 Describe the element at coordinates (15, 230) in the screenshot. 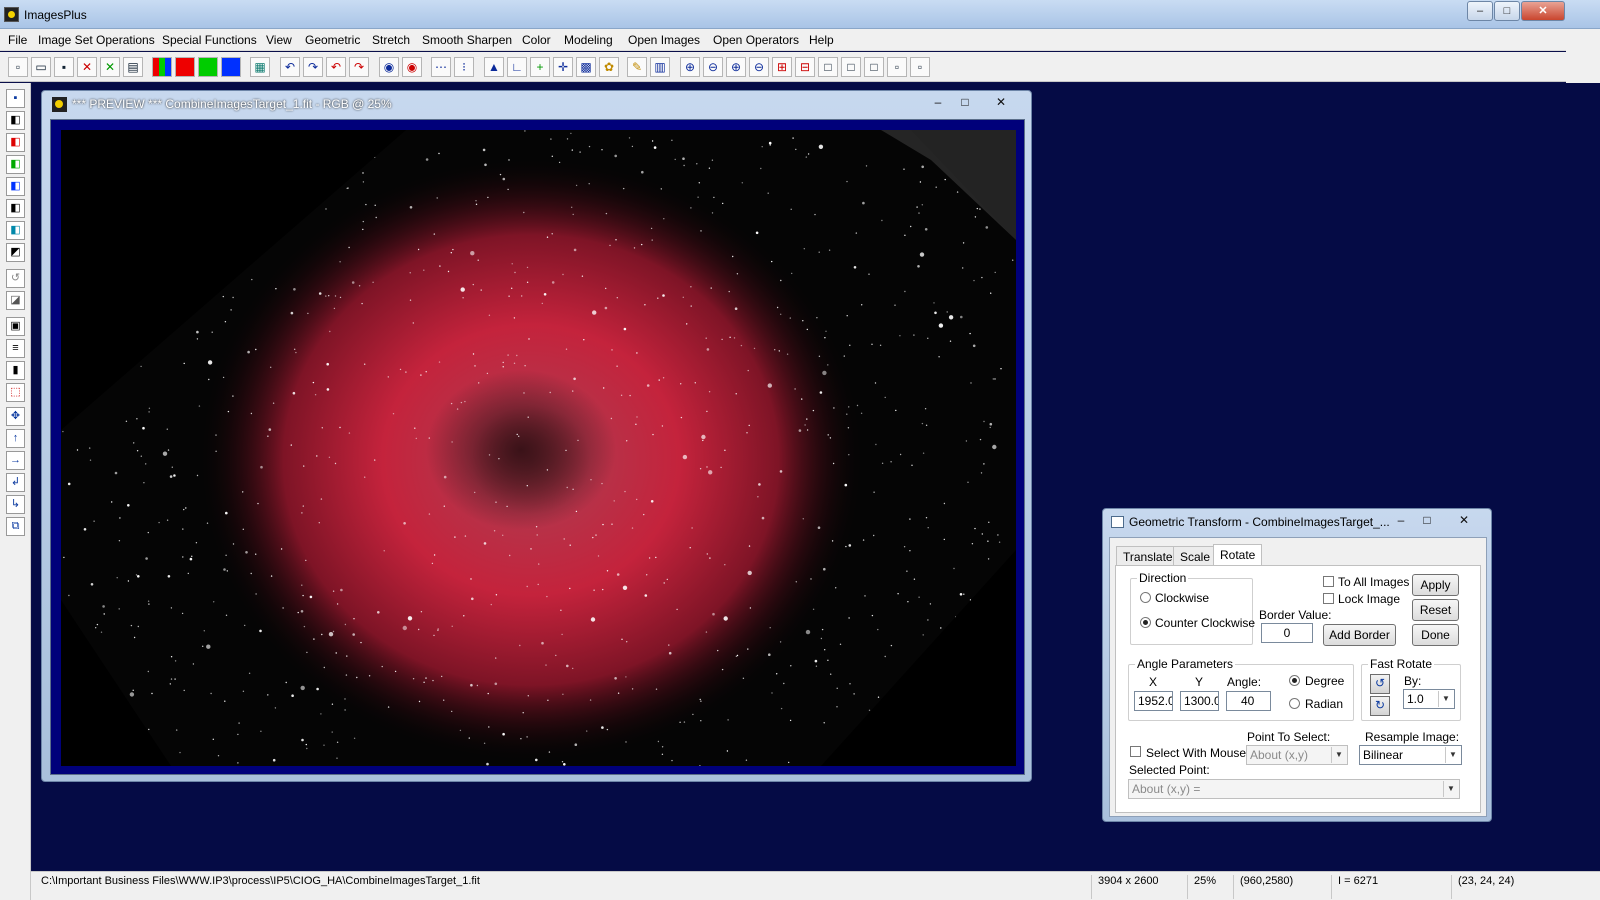

I see `cyan-icon: ◧` at that location.